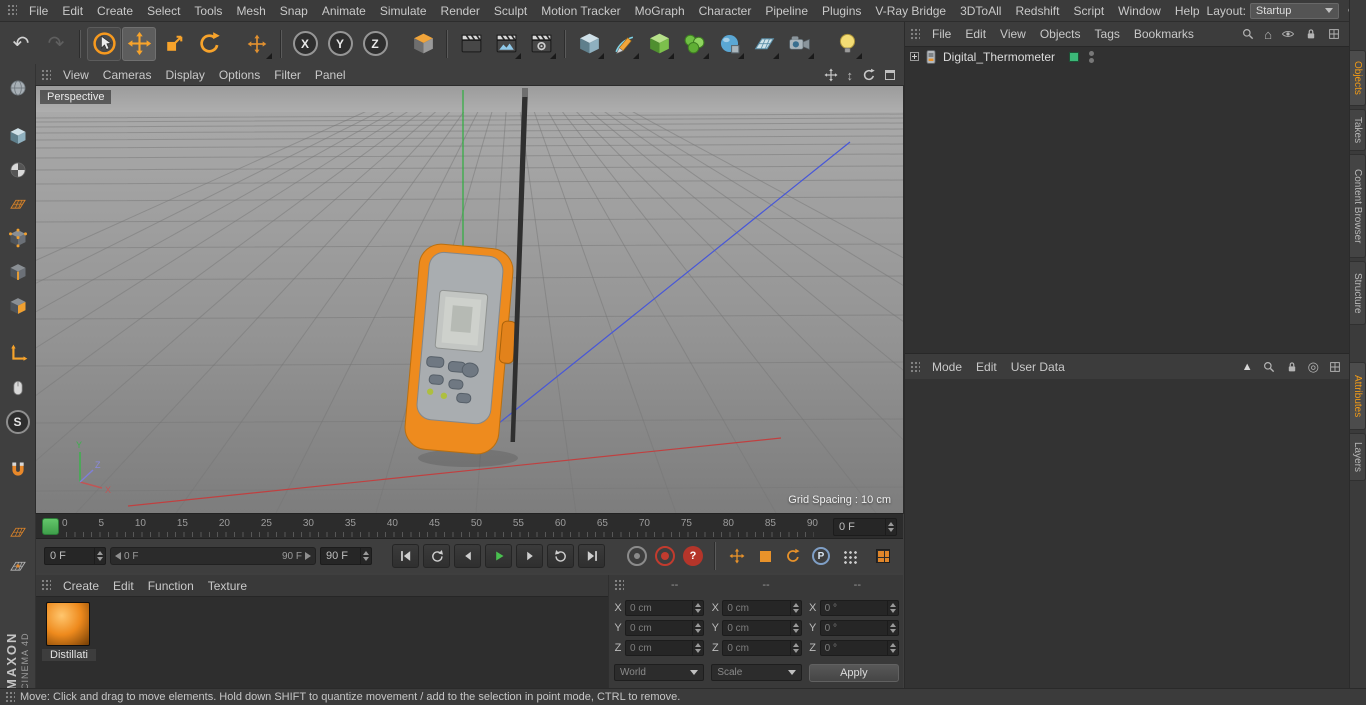 The width and height of the screenshot is (1366, 705). Describe the element at coordinates (821, 556) in the screenshot. I see `key-parameter-toggle: P` at that location.